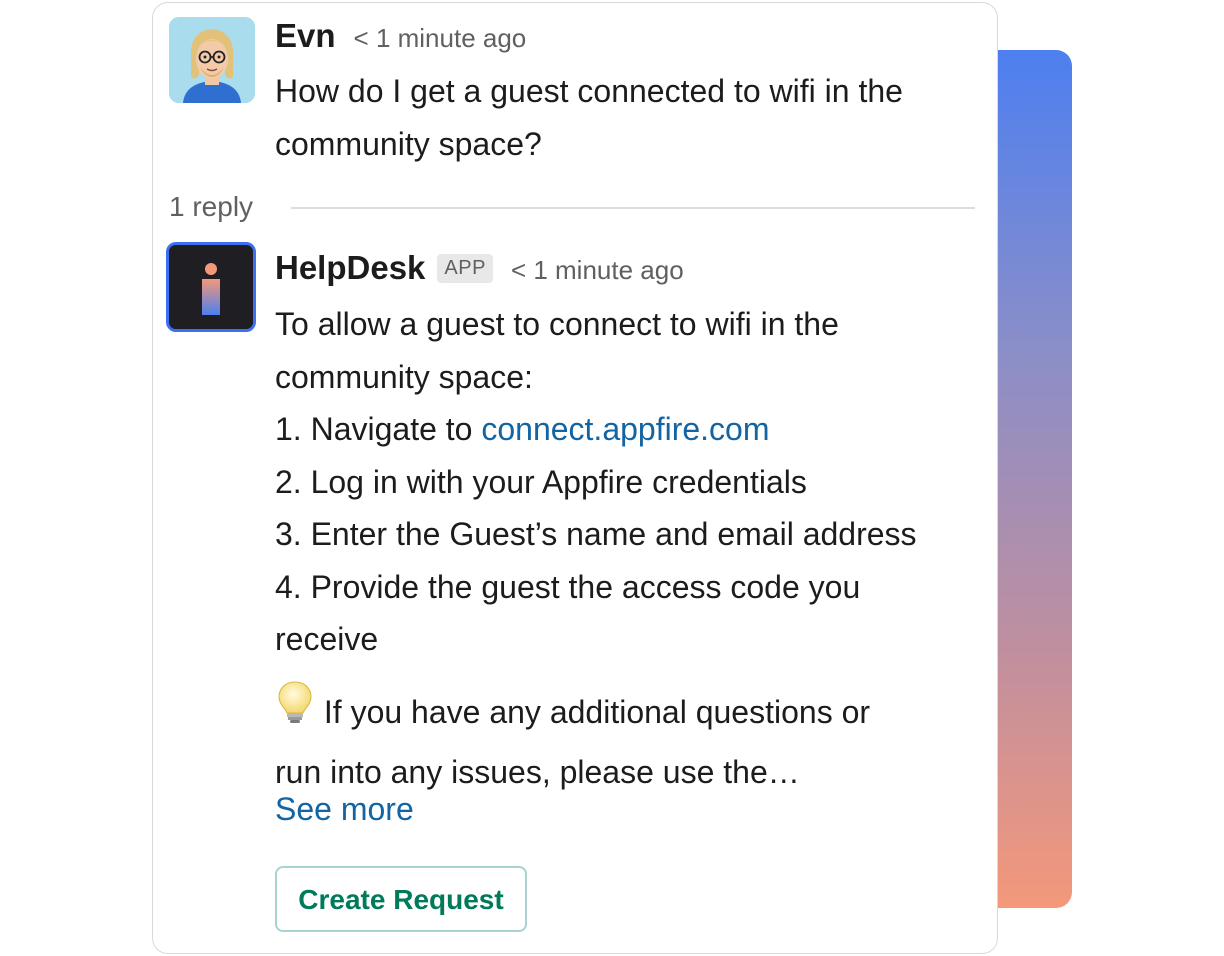 This screenshot has height=956, width=1224. Describe the element at coordinates (327, 639) in the screenshot. I see `step-item: receive` at that location.